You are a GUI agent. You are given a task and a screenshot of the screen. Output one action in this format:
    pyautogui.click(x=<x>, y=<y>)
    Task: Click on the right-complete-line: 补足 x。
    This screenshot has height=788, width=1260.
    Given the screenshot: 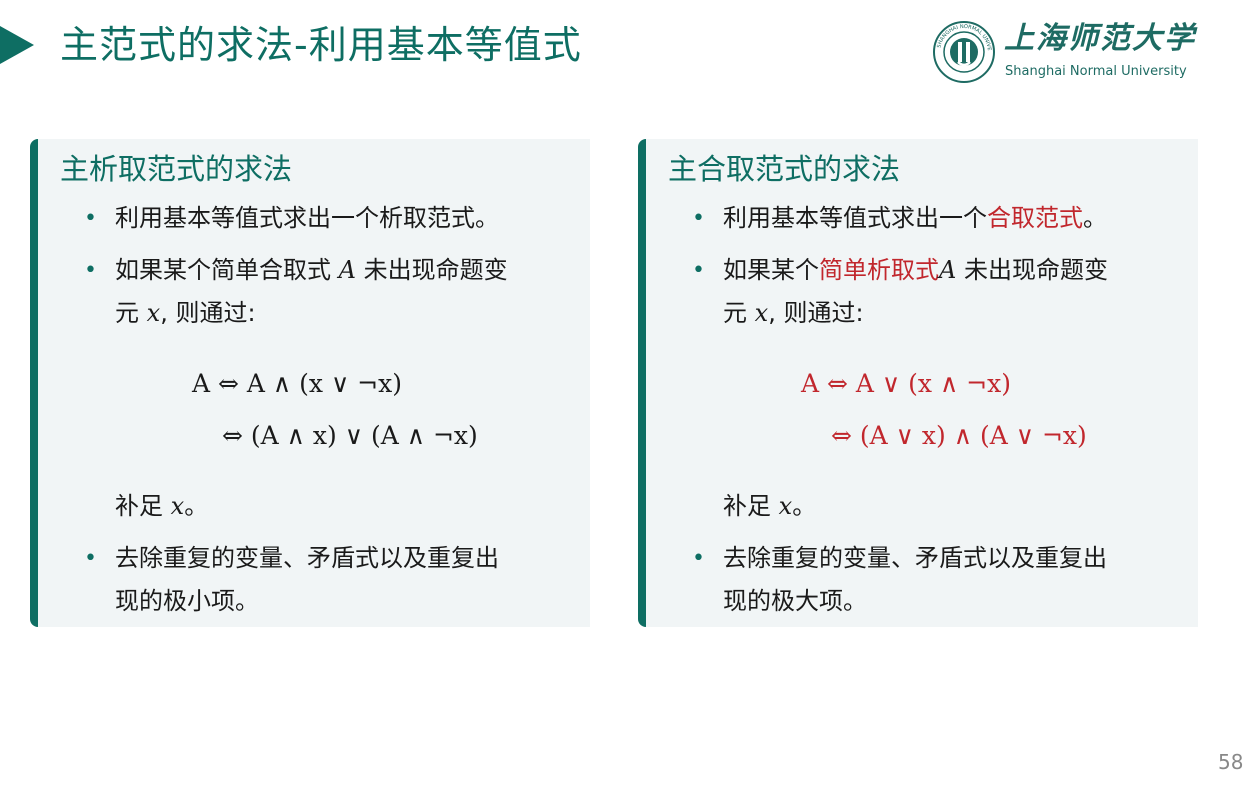 What is the action you would take?
    pyautogui.click(x=770, y=506)
    